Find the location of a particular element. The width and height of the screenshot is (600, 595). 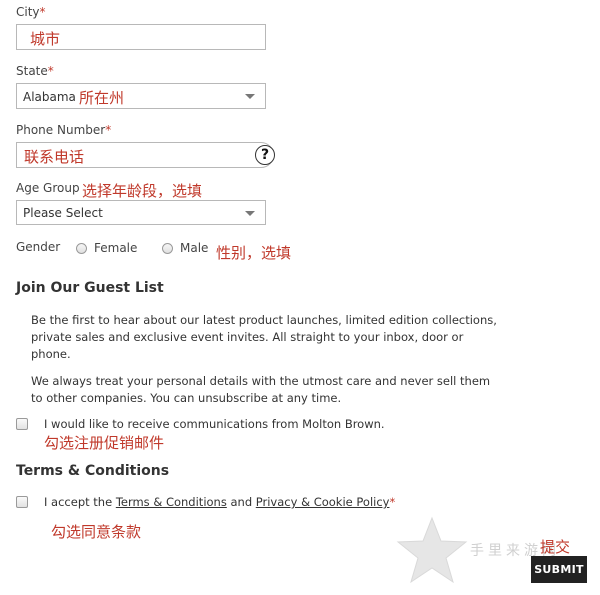

terms-conditions-link: Terms & Conditions is located at coordinates (171, 502).